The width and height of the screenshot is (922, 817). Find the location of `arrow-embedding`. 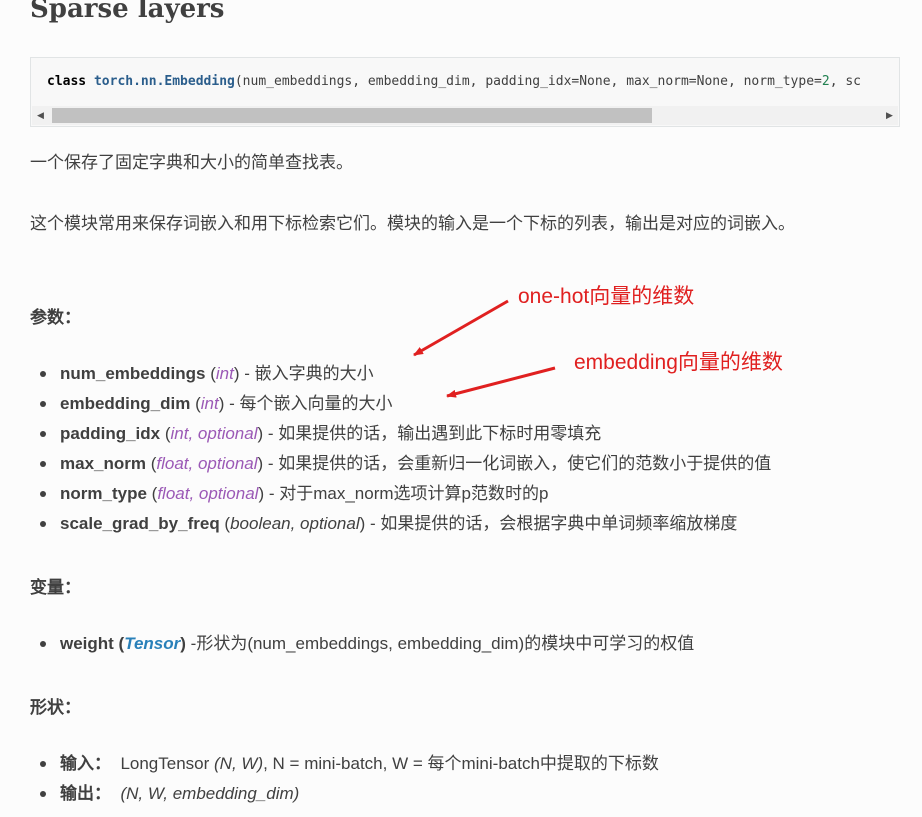

arrow-embedding is located at coordinates (501, 382).